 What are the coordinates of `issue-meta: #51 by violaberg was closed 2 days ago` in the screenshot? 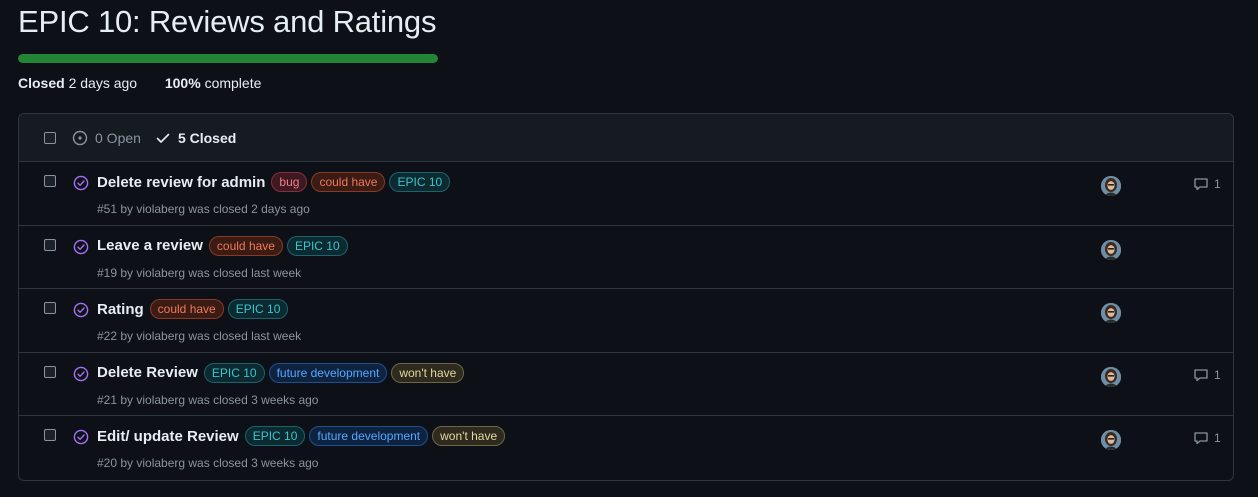 It's located at (203, 209).